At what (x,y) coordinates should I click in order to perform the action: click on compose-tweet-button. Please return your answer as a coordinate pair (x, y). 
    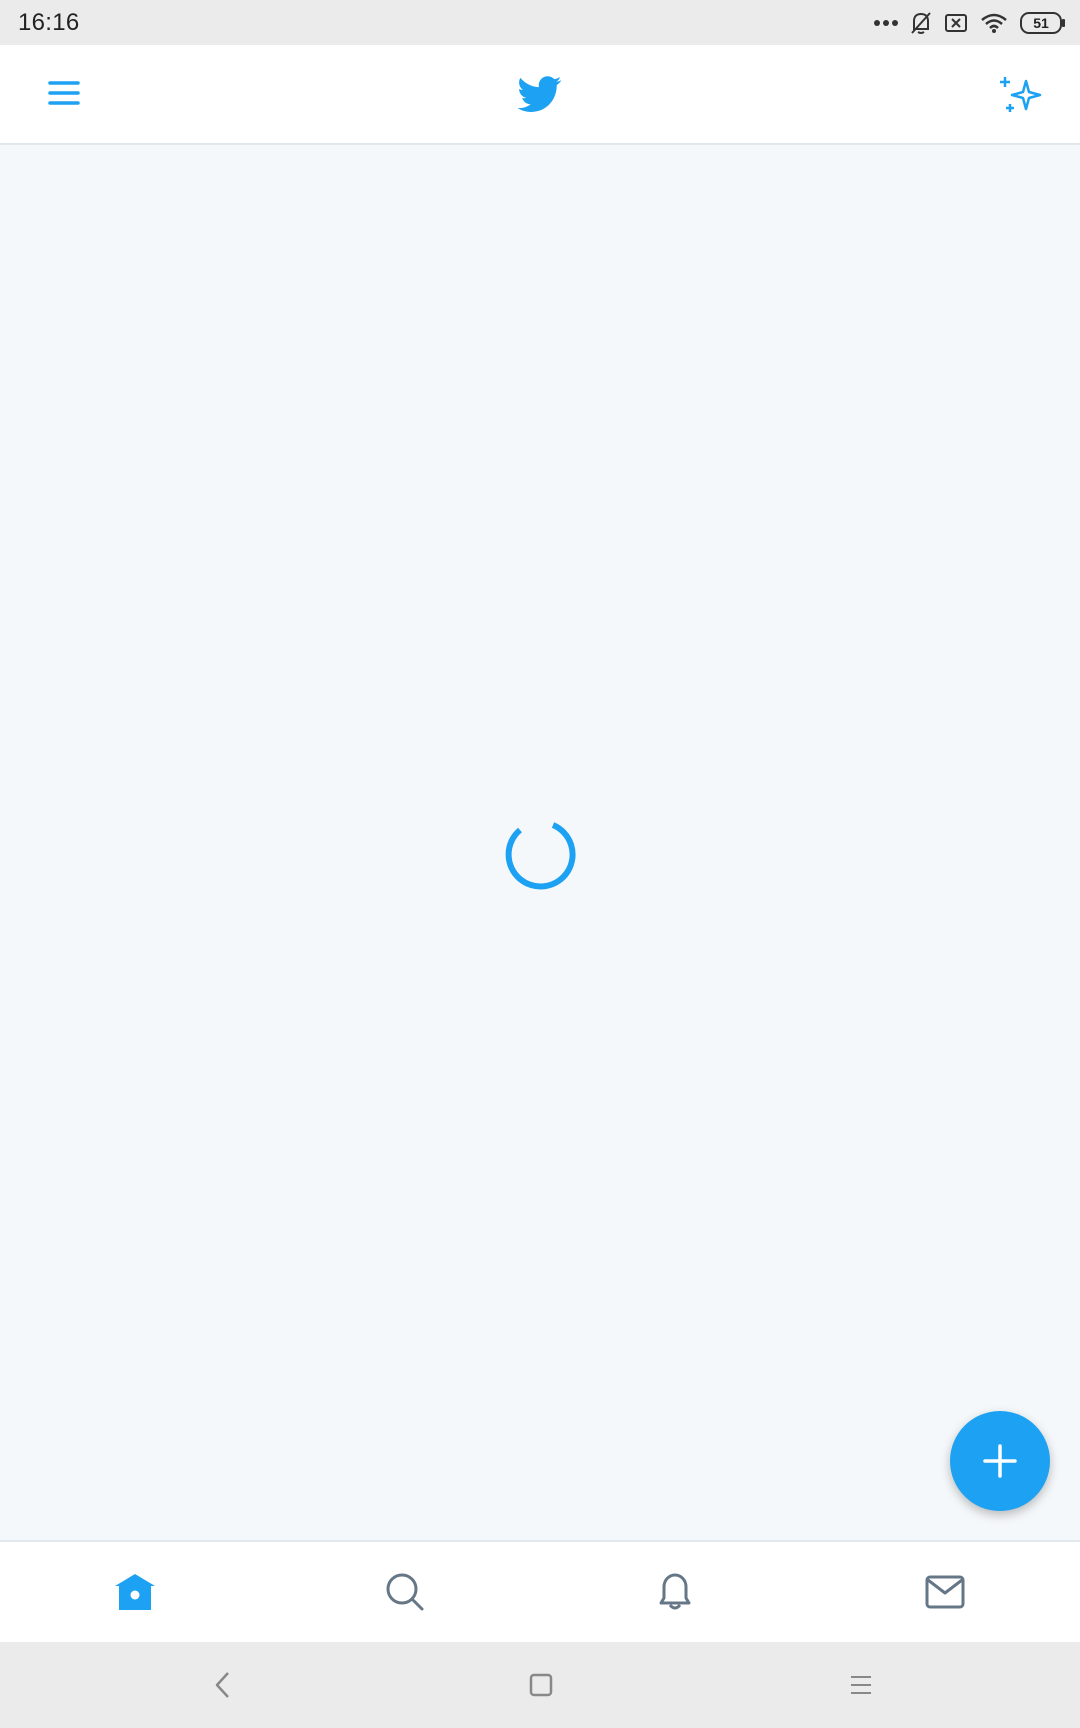
    Looking at the image, I should click on (1000, 1461).